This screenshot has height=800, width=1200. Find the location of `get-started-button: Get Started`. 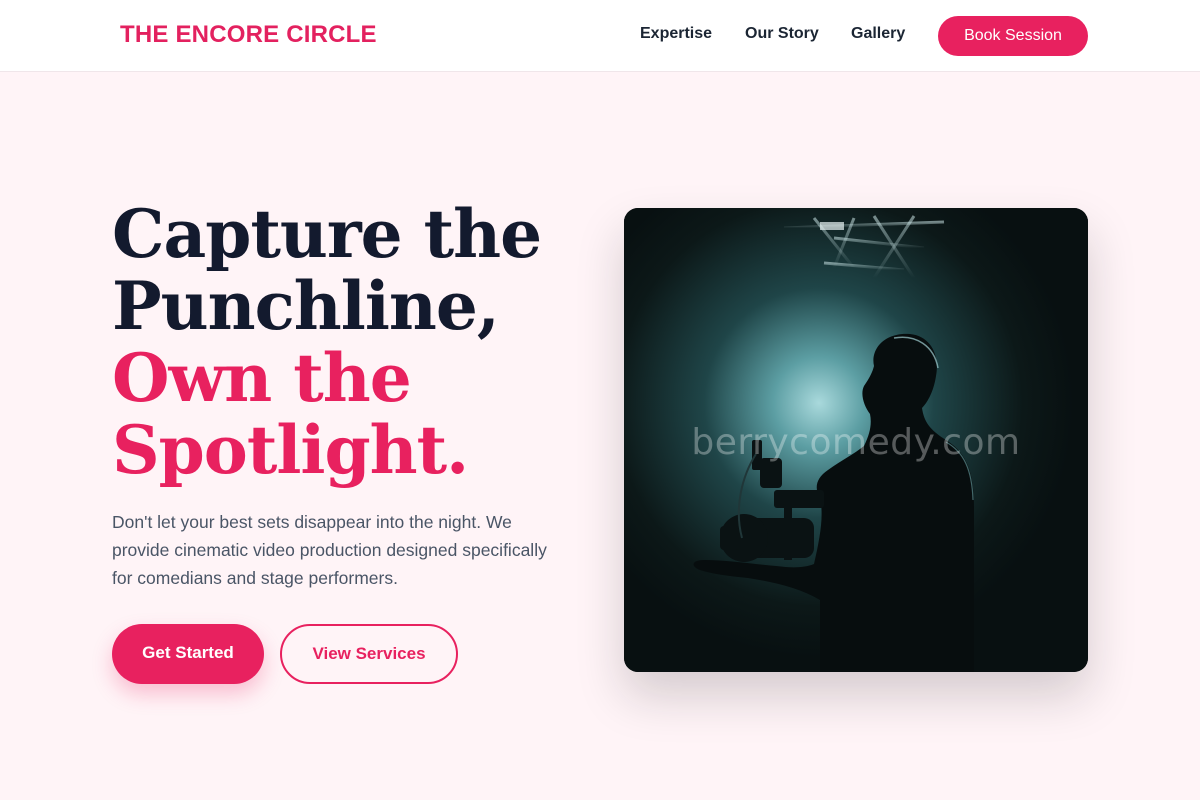

get-started-button: Get Started is located at coordinates (188, 654).